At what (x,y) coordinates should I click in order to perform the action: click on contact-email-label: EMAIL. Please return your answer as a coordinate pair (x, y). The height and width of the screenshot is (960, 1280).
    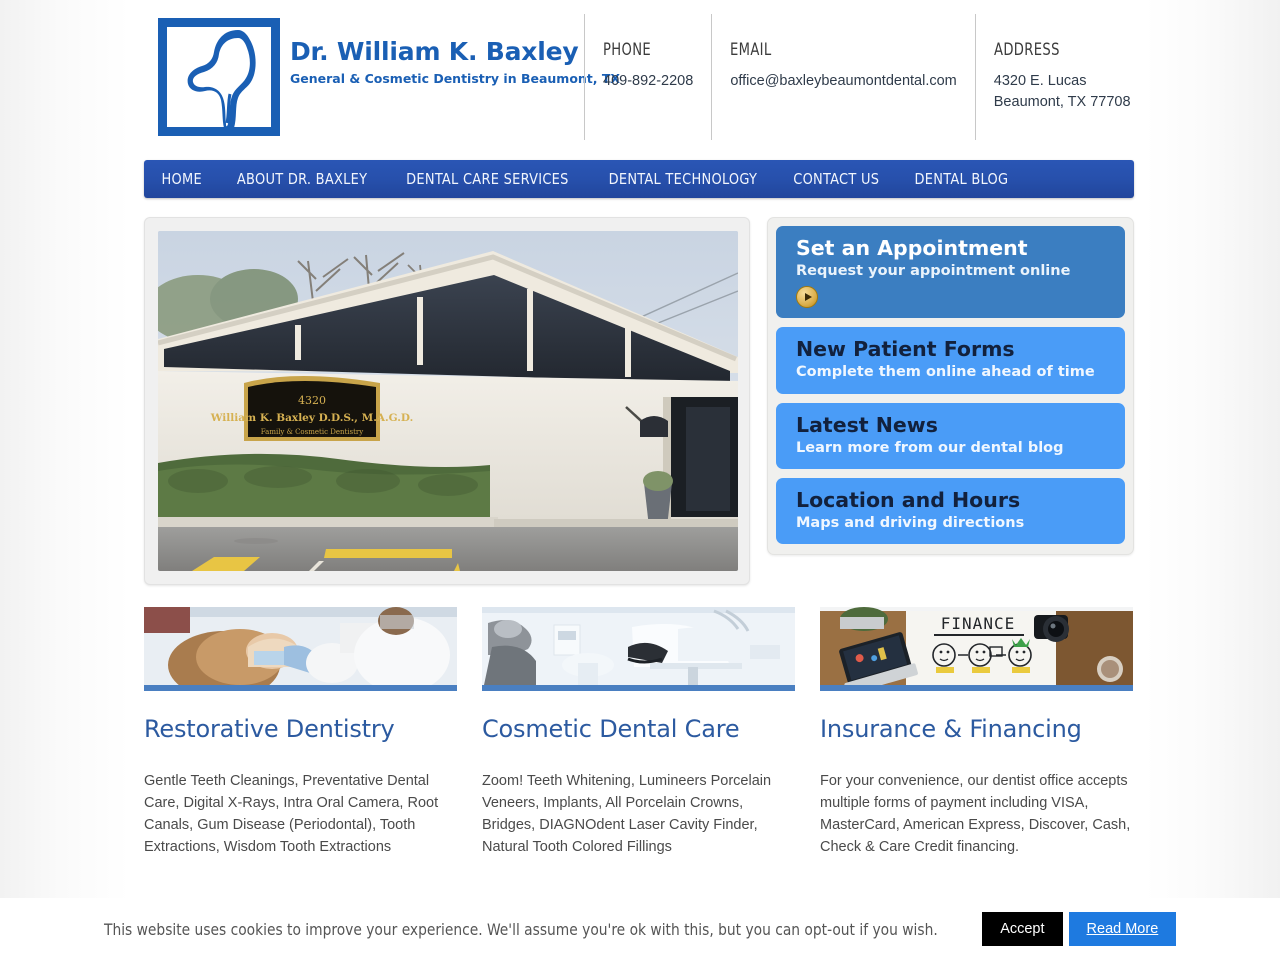
    Looking at the image, I should click on (751, 50).